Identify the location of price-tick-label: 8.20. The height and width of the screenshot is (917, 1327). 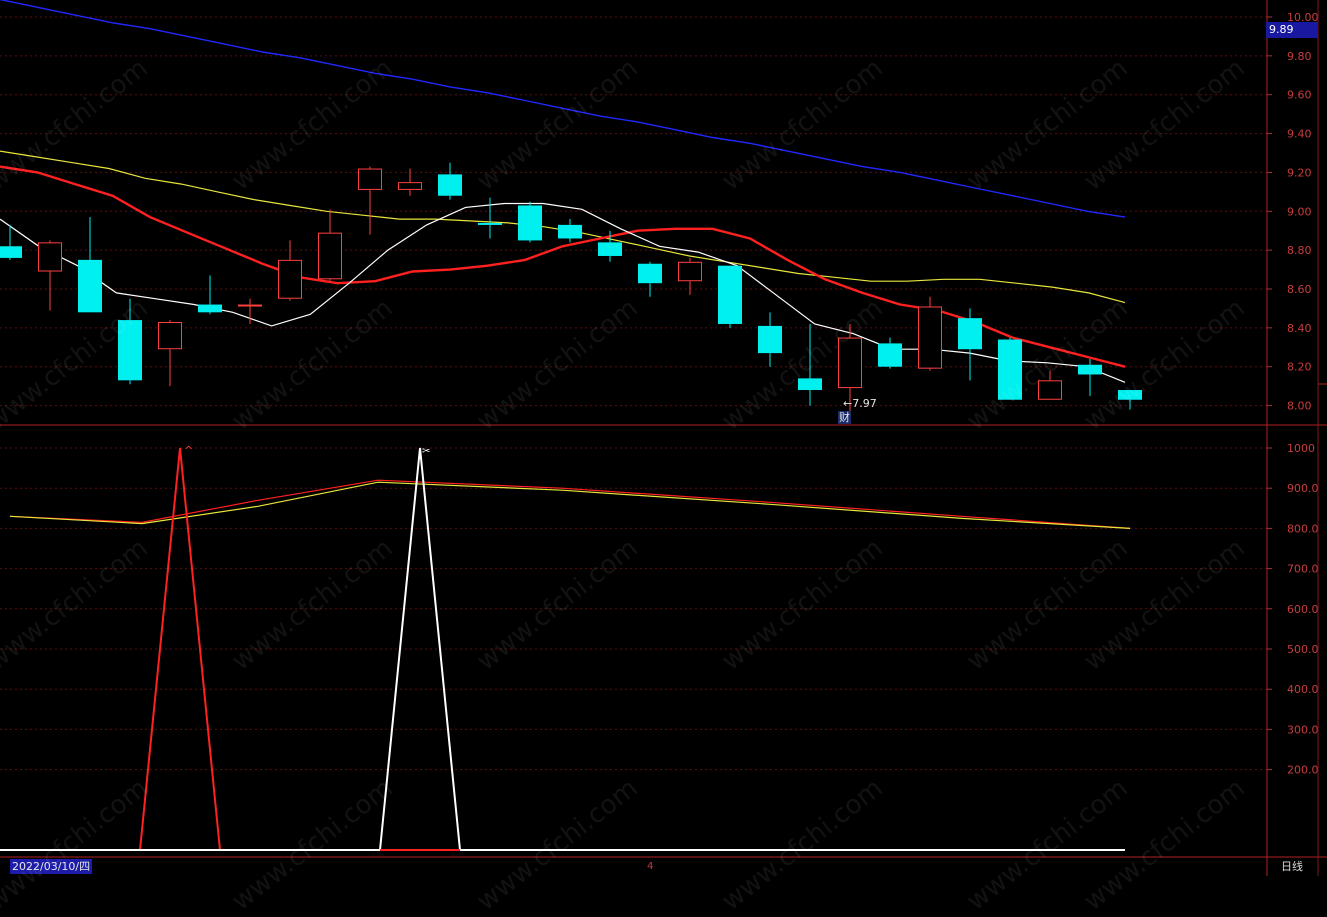
(1299, 367).